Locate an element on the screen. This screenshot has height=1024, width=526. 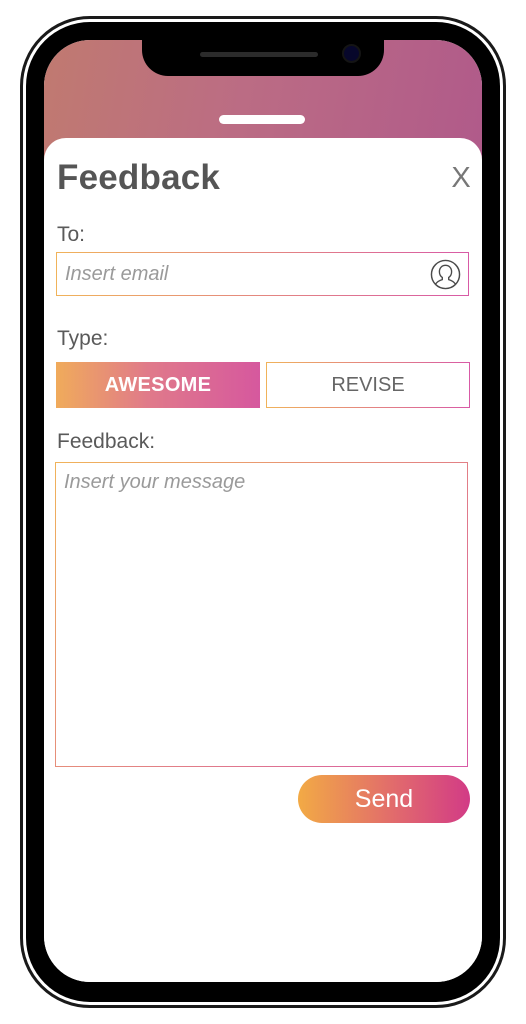
to-label: To: is located at coordinates (71, 234).